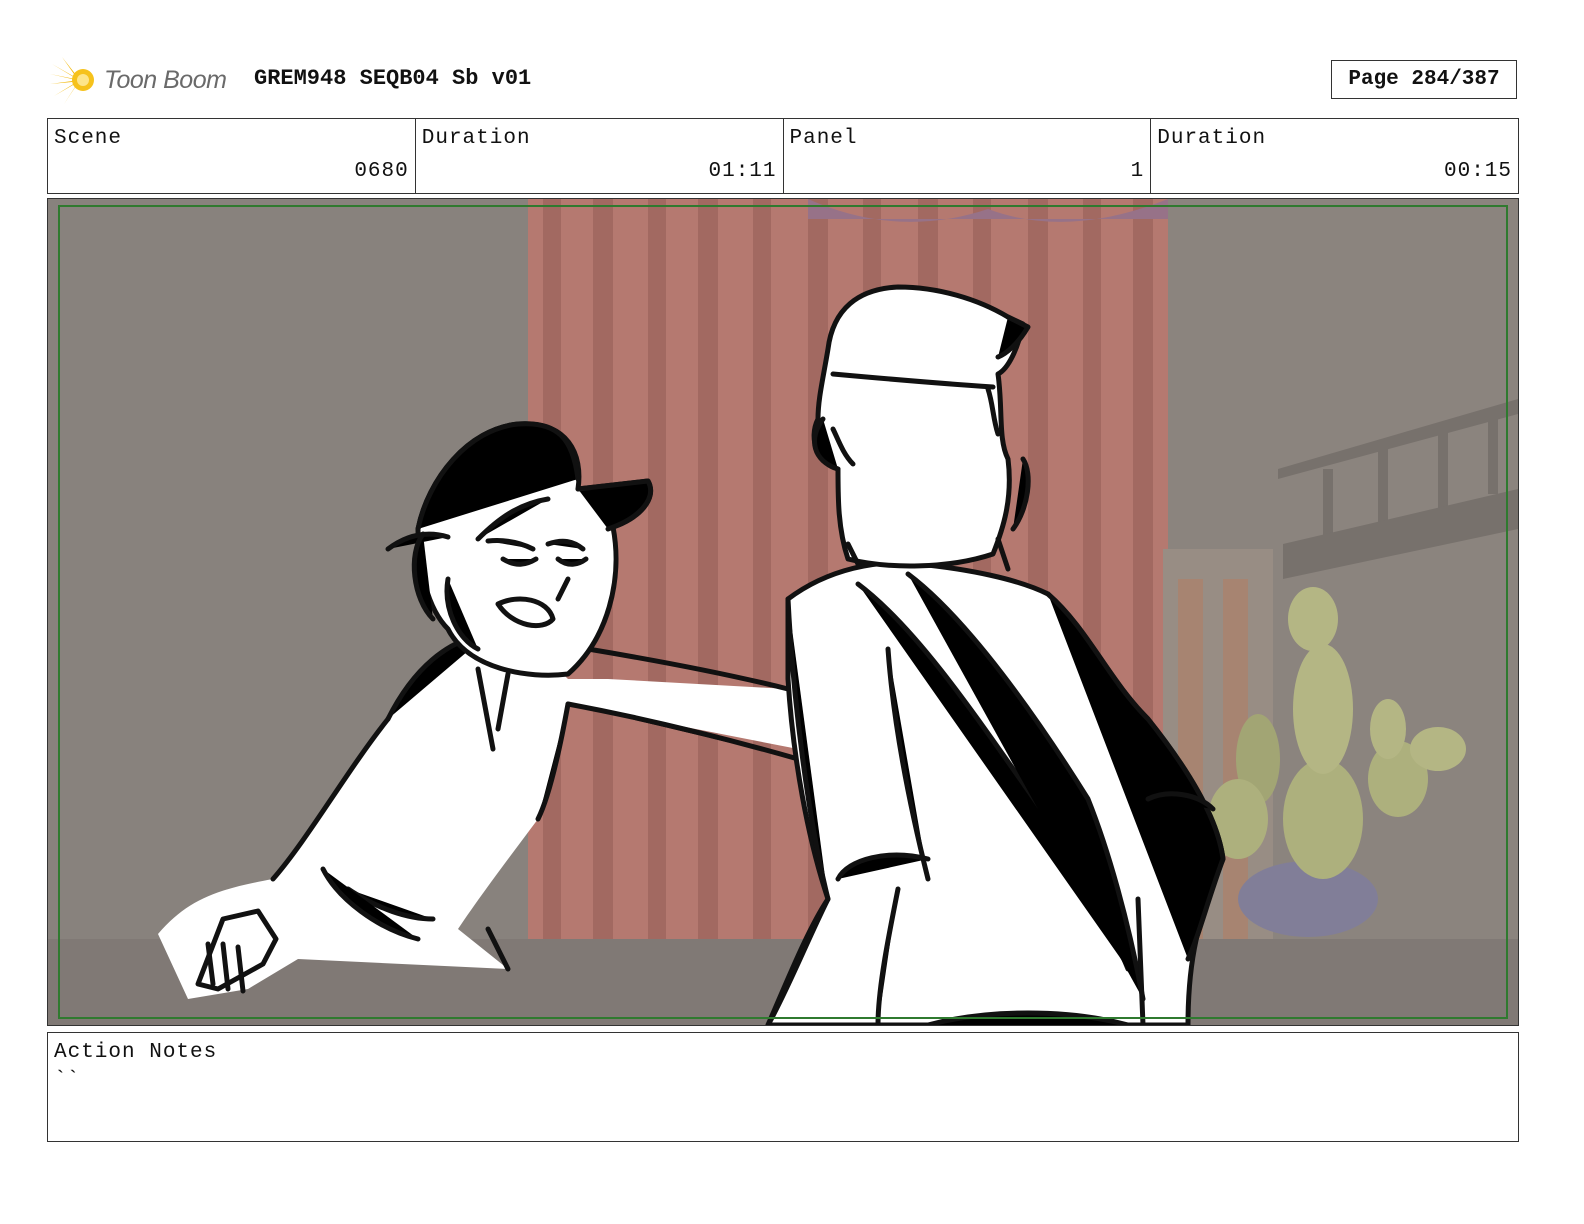 This screenshot has height=1224, width=1584. I want to click on scene-duration-label: Duration, so click(476, 138).